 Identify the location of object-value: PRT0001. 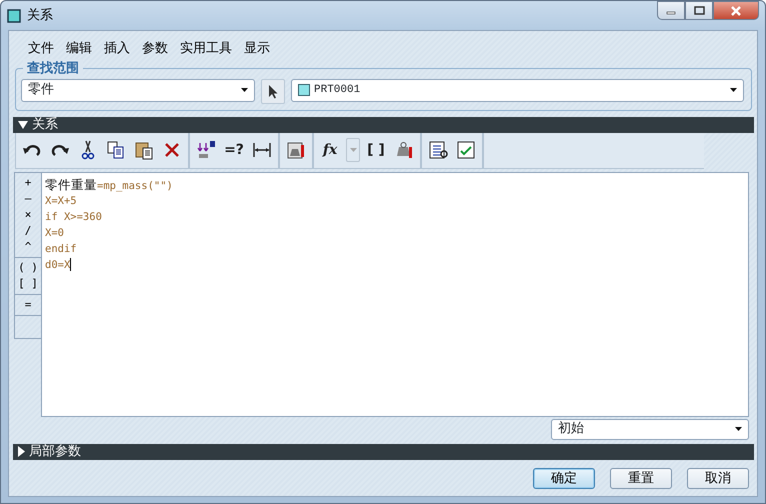
(337, 90).